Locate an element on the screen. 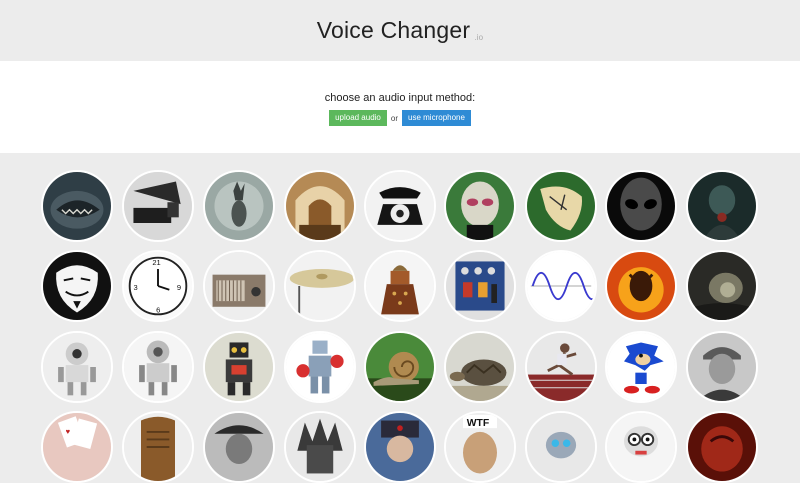  robot-silver-icon is located at coordinates (158, 367).